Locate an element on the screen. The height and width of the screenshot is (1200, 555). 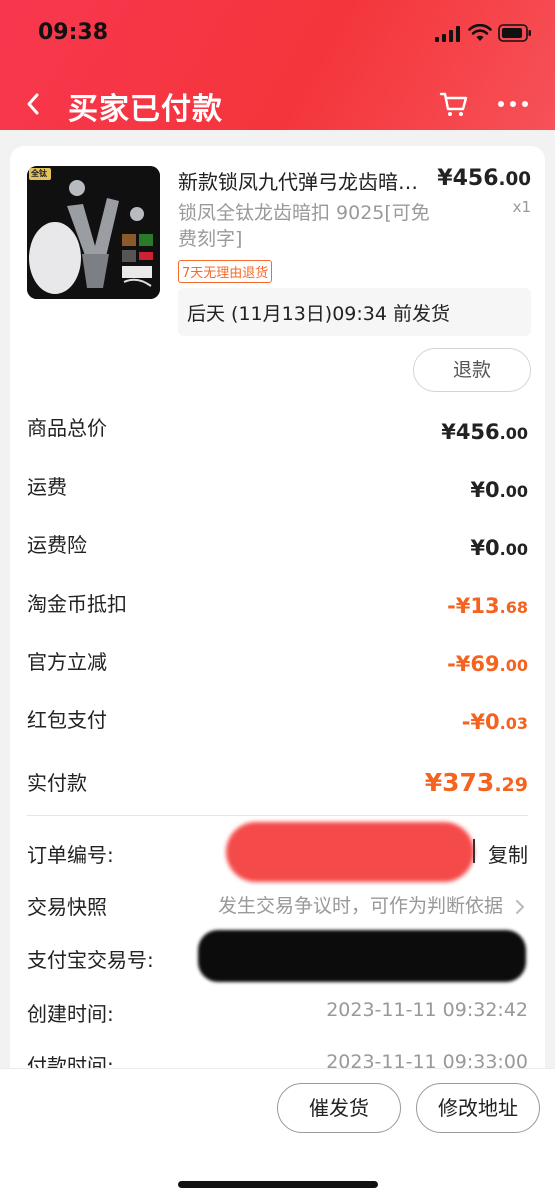
price-cents: .68 is located at coordinates (513, 607).